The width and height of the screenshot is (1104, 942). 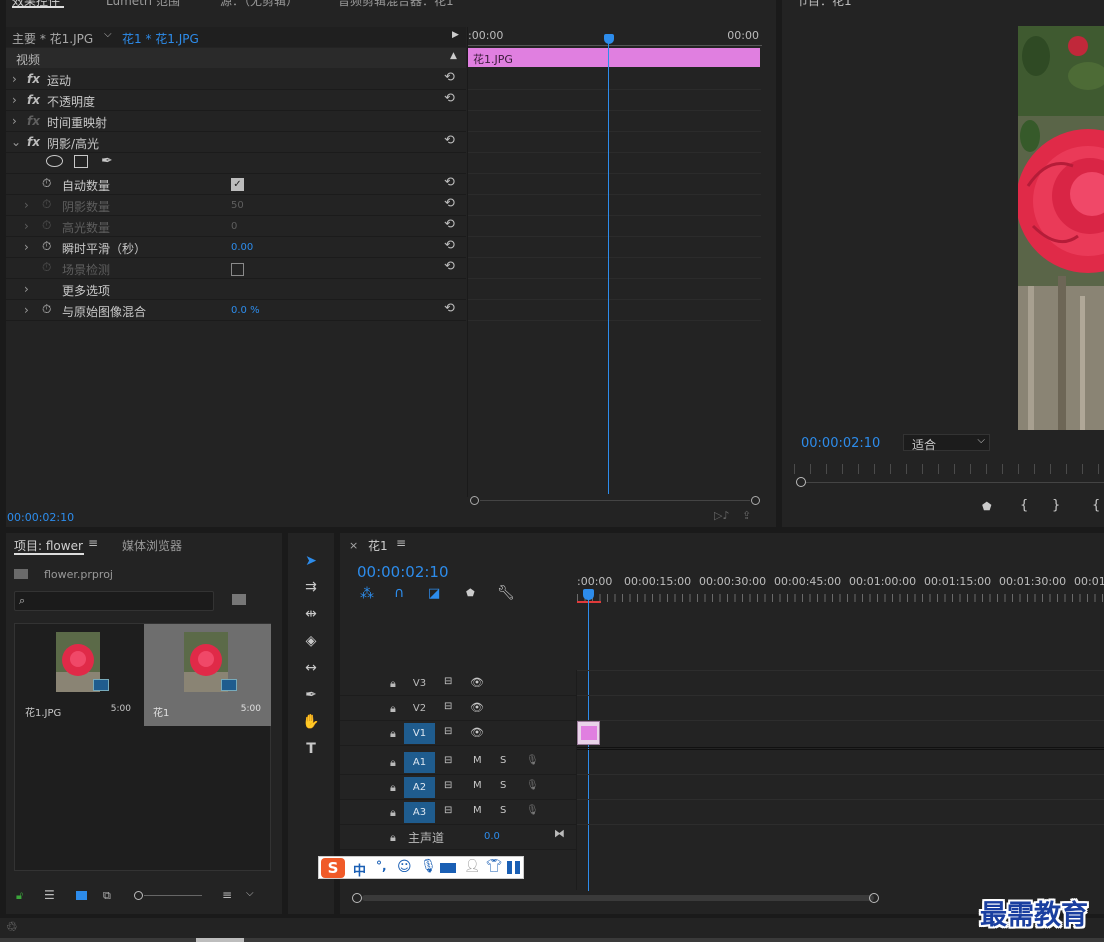 I want to click on effect-timecode: 00:00:02:10, so click(x=40, y=517).